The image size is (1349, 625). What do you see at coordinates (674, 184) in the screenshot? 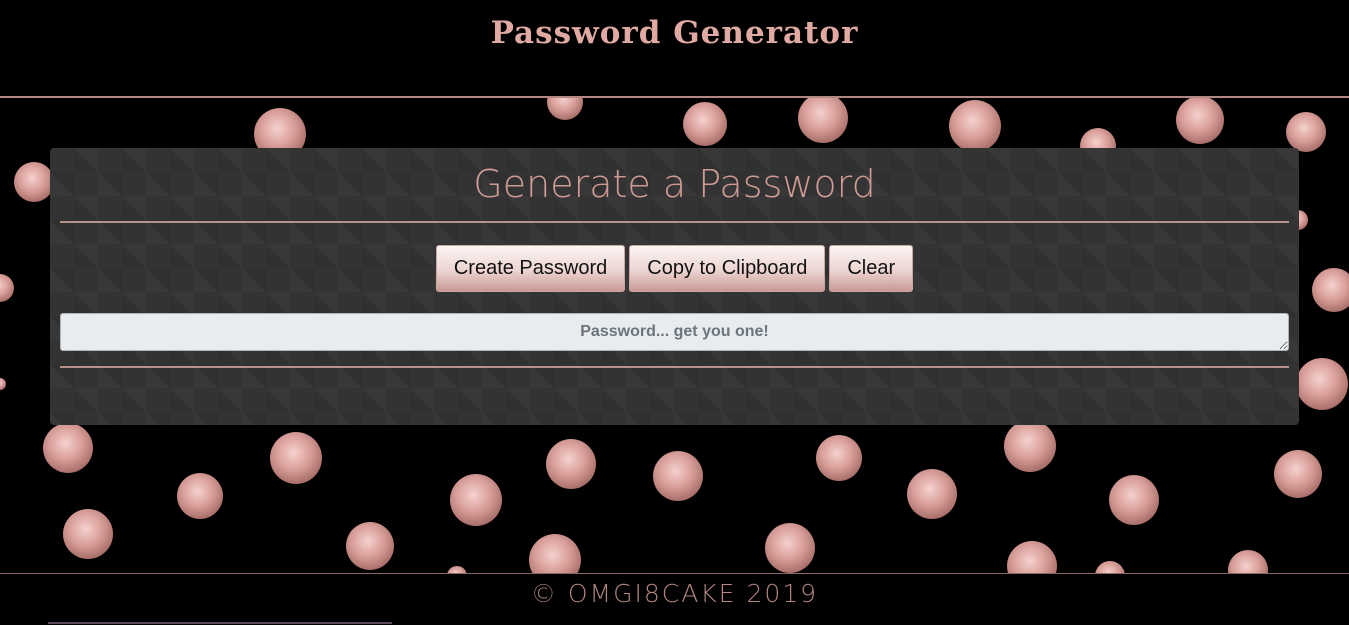
I see `card-title: Generate a Password` at bounding box center [674, 184].